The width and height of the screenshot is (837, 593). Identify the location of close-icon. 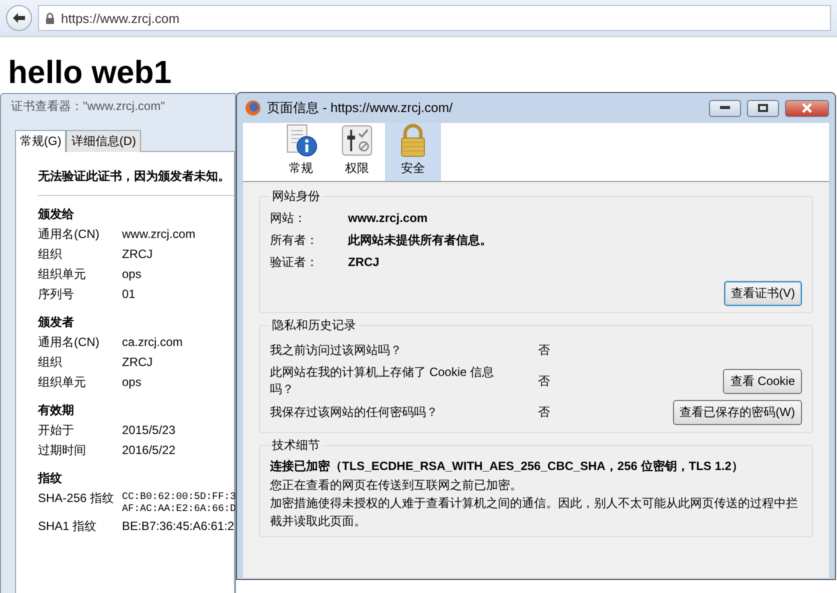
(807, 108).